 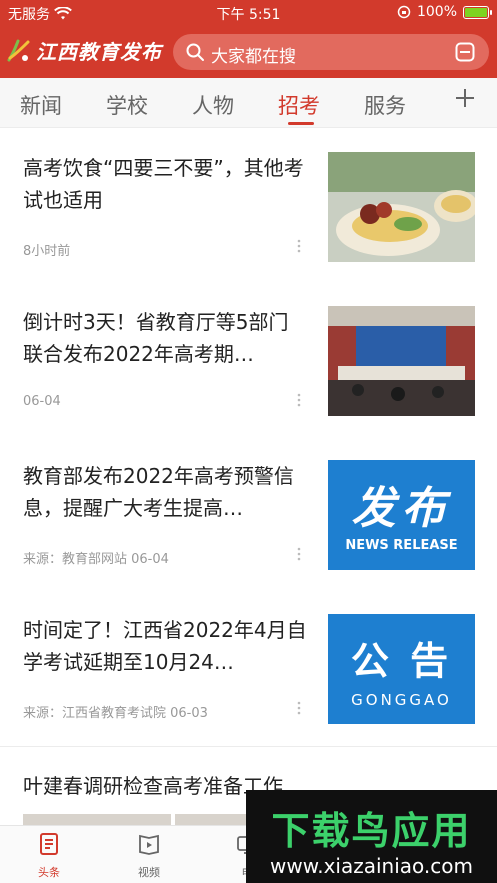 I want to click on status-bar: 无服务 下午 5:51 100%, so click(x=248, y=13).